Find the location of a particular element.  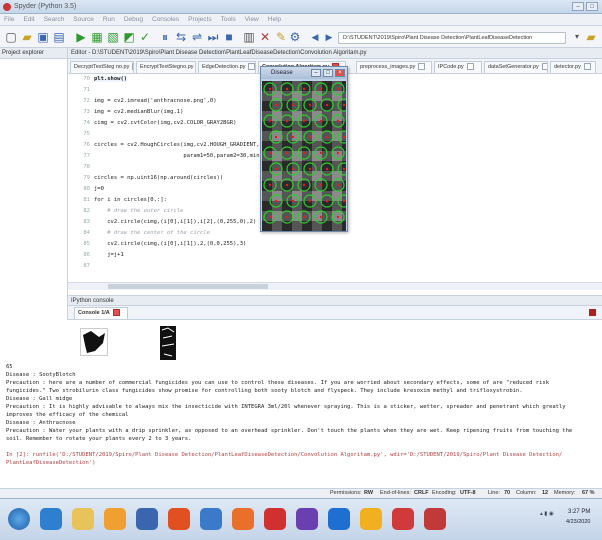

tab-edge-detection: EdgeDetection.py is located at coordinates (227, 67).